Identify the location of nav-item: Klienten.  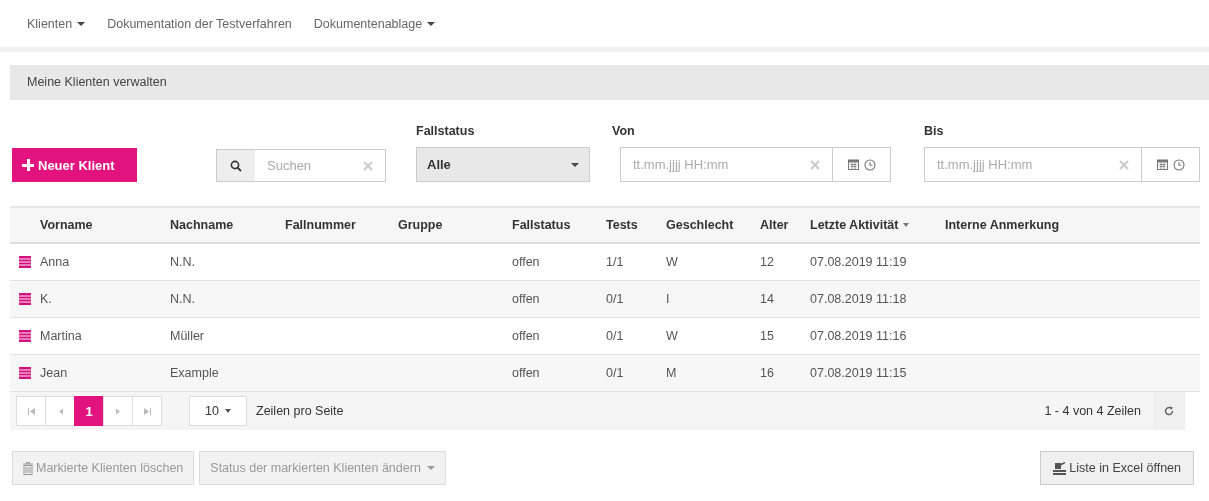
(56, 23).